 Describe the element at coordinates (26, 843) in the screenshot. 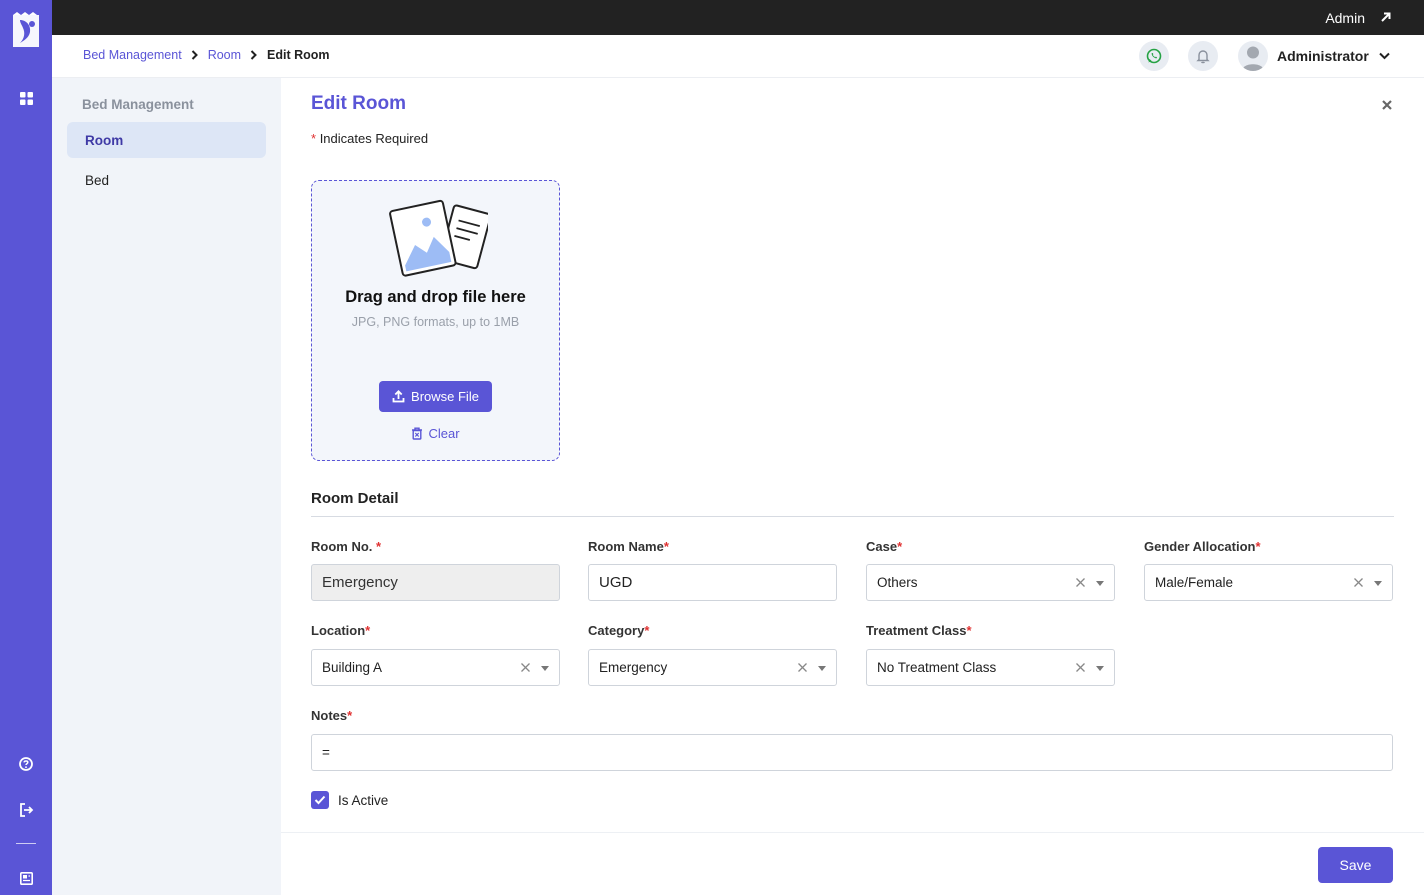

I see `rail-divider` at that location.